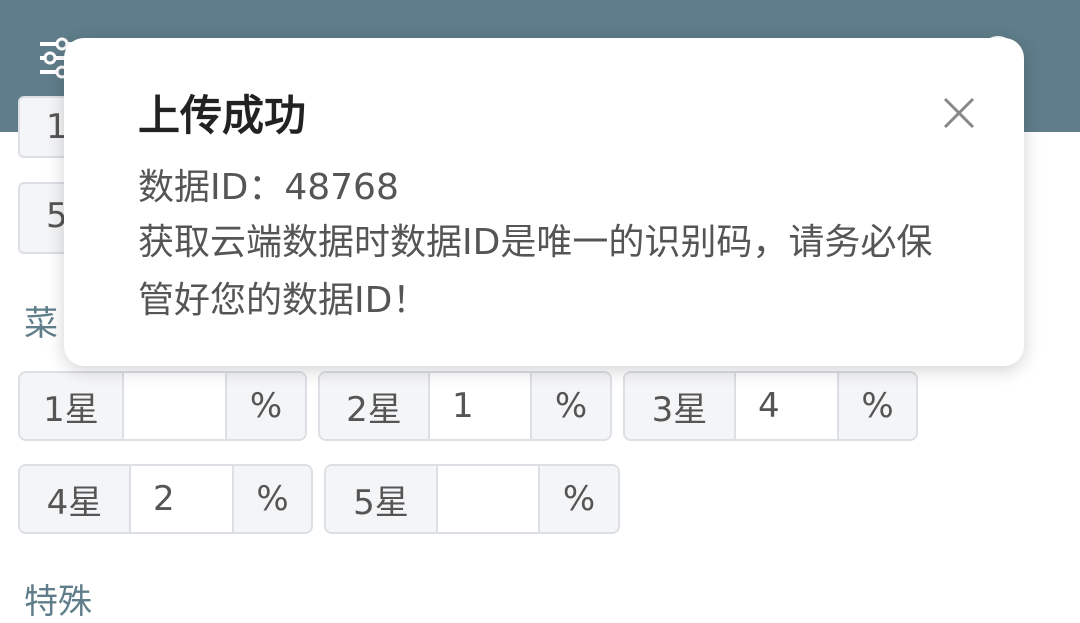 This screenshot has height=623, width=1080. I want to click on percent-suffix-1: %, so click(266, 406).